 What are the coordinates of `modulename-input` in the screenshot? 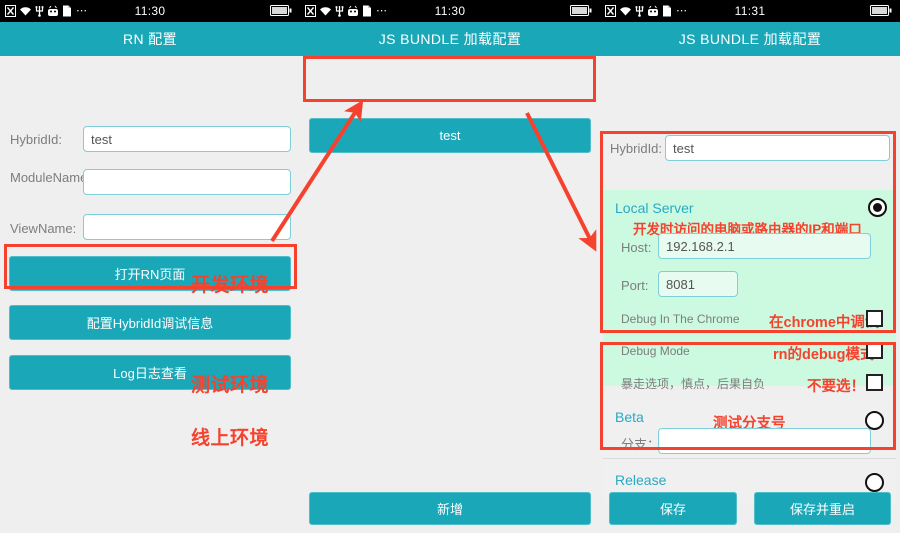 It's located at (187, 182).